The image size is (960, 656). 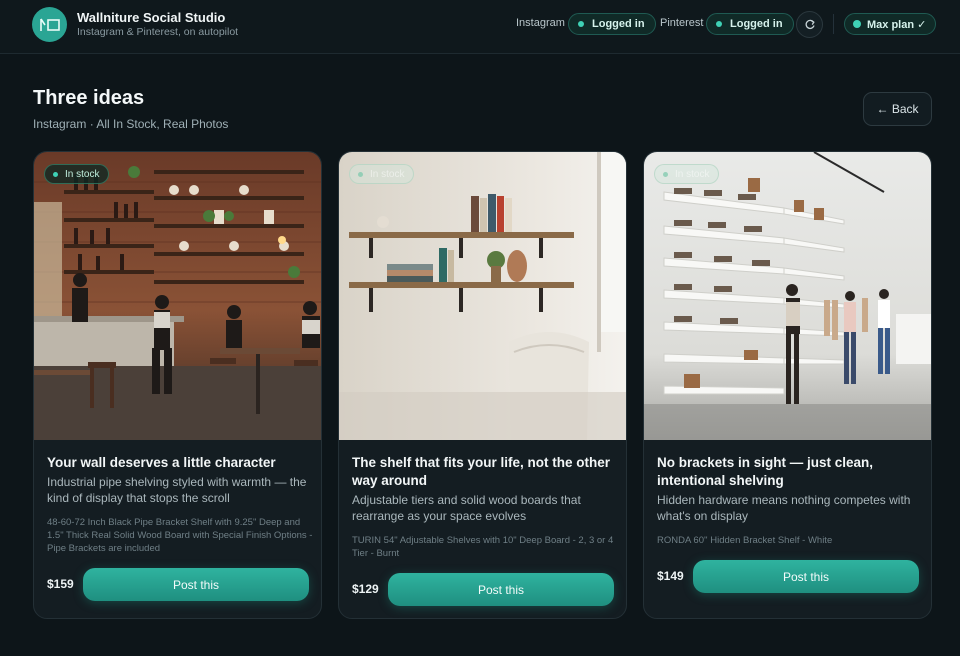 I want to click on refresh-icon, so click(x=810, y=24).